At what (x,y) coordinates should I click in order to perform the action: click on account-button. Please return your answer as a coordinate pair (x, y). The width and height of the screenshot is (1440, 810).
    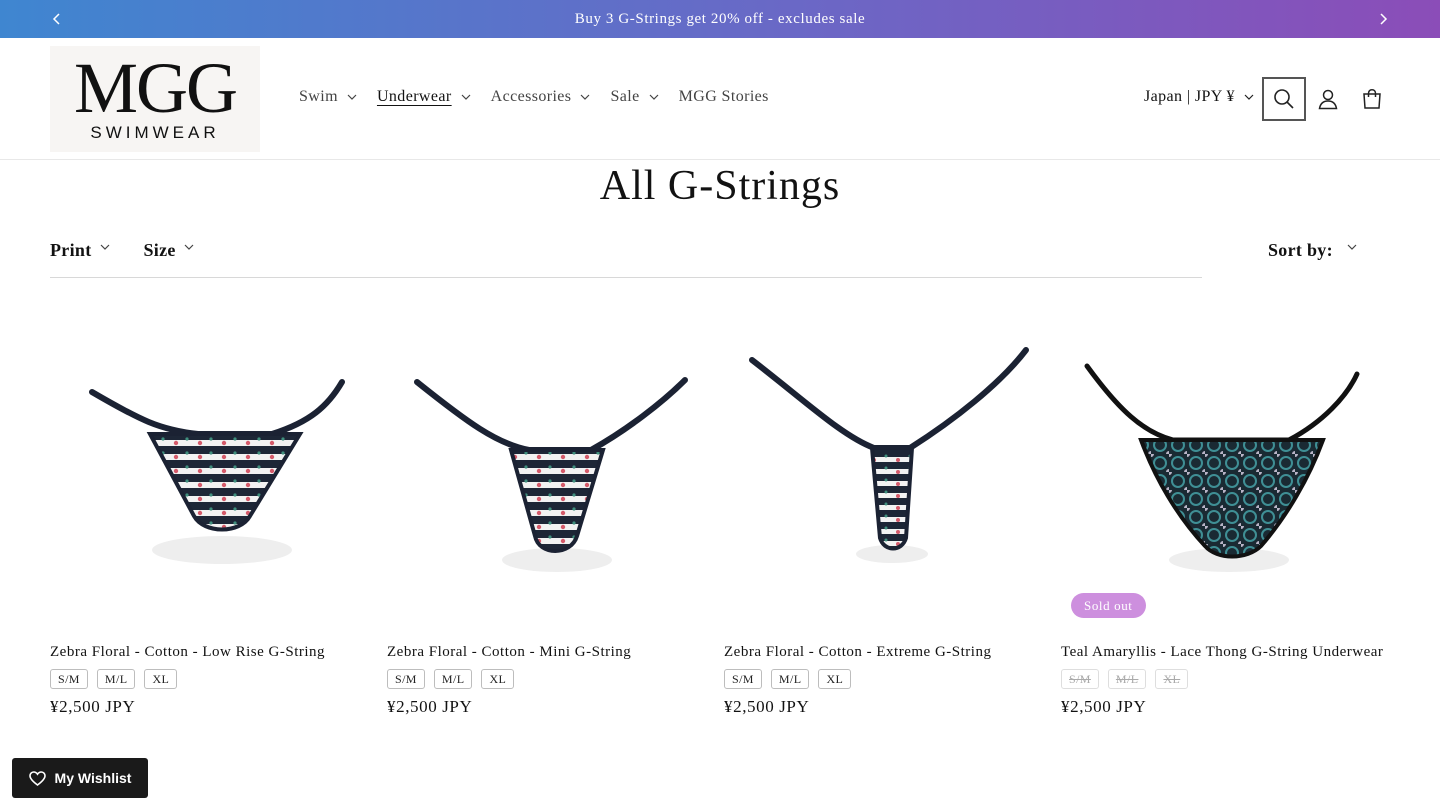
    Looking at the image, I should click on (1328, 99).